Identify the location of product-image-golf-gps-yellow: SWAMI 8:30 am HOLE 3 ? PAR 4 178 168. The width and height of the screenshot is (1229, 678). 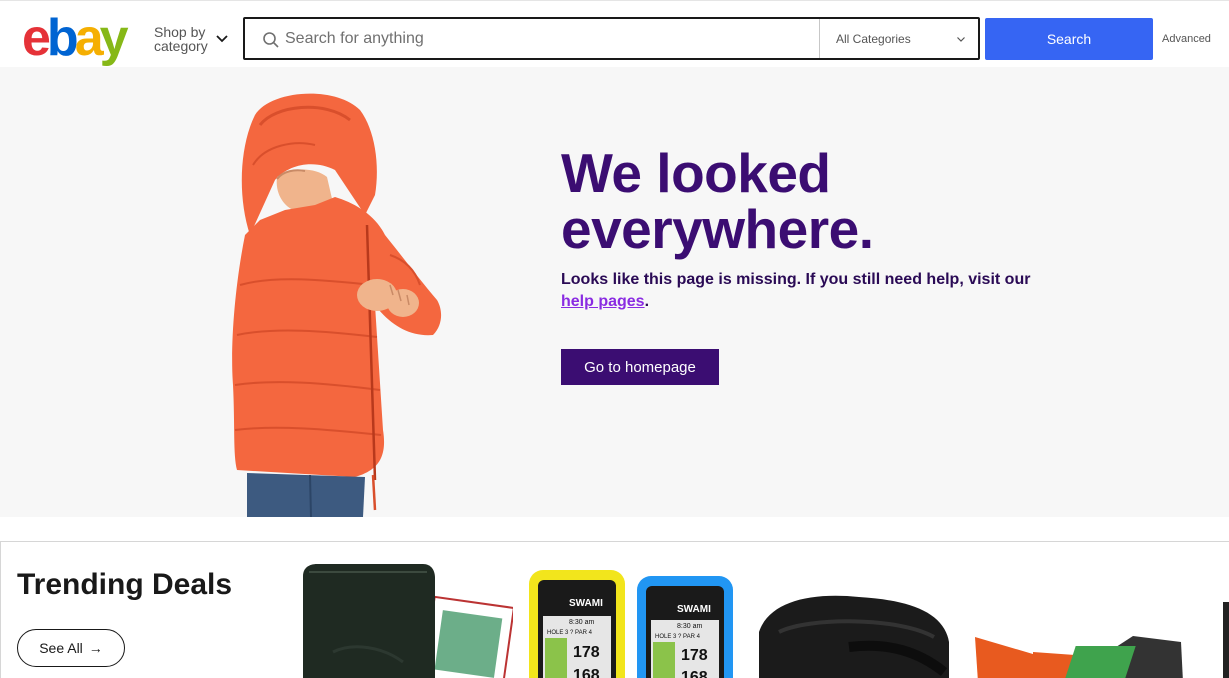
(578, 620).